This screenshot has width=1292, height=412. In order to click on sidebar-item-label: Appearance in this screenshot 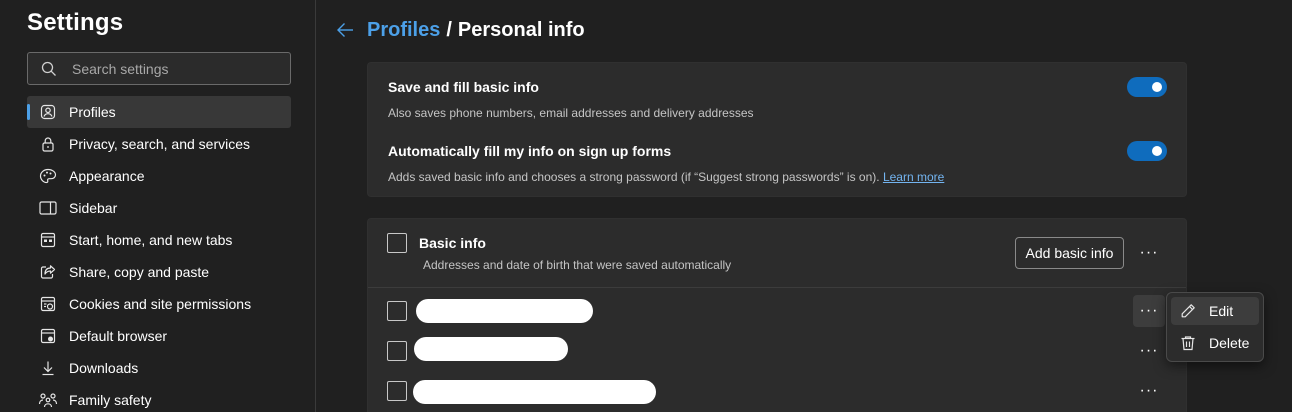, I will do `click(107, 176)`.